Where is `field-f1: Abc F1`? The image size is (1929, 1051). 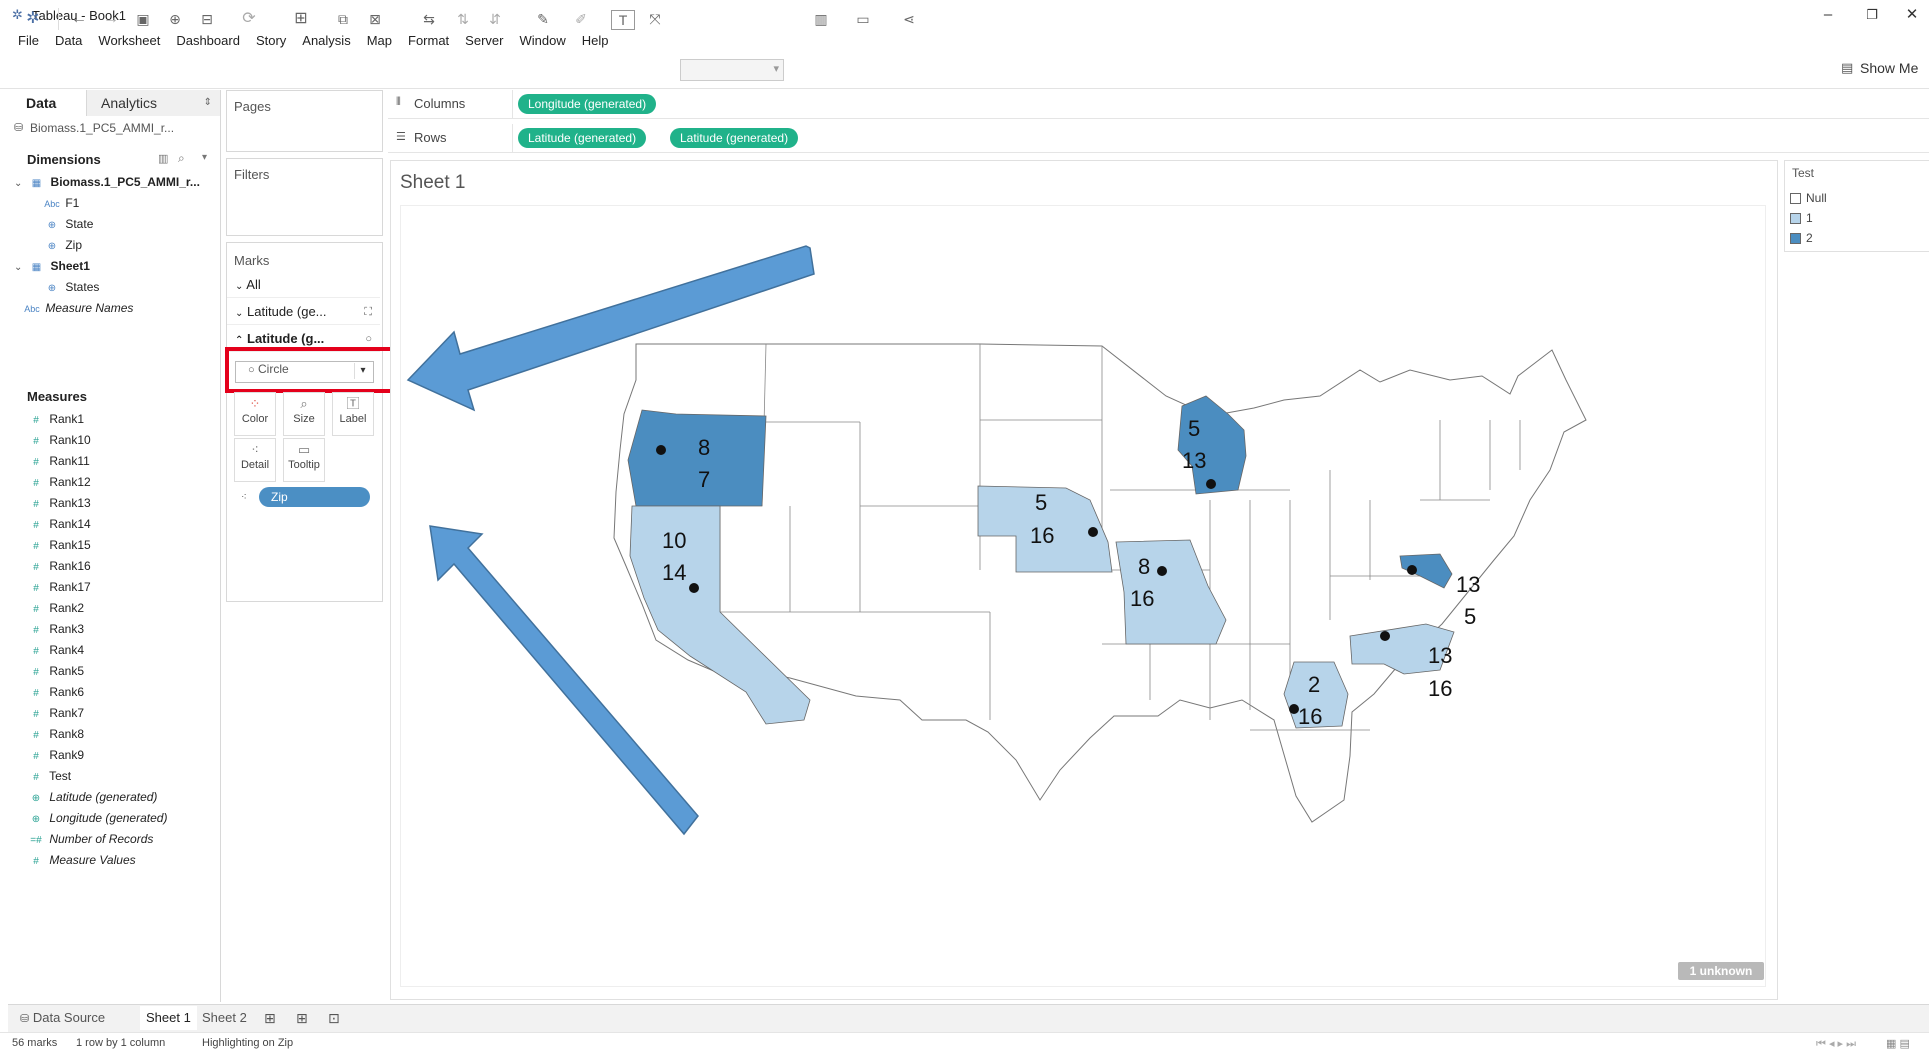 field-f1: Abc F1 is located at coordinates (114, 203).